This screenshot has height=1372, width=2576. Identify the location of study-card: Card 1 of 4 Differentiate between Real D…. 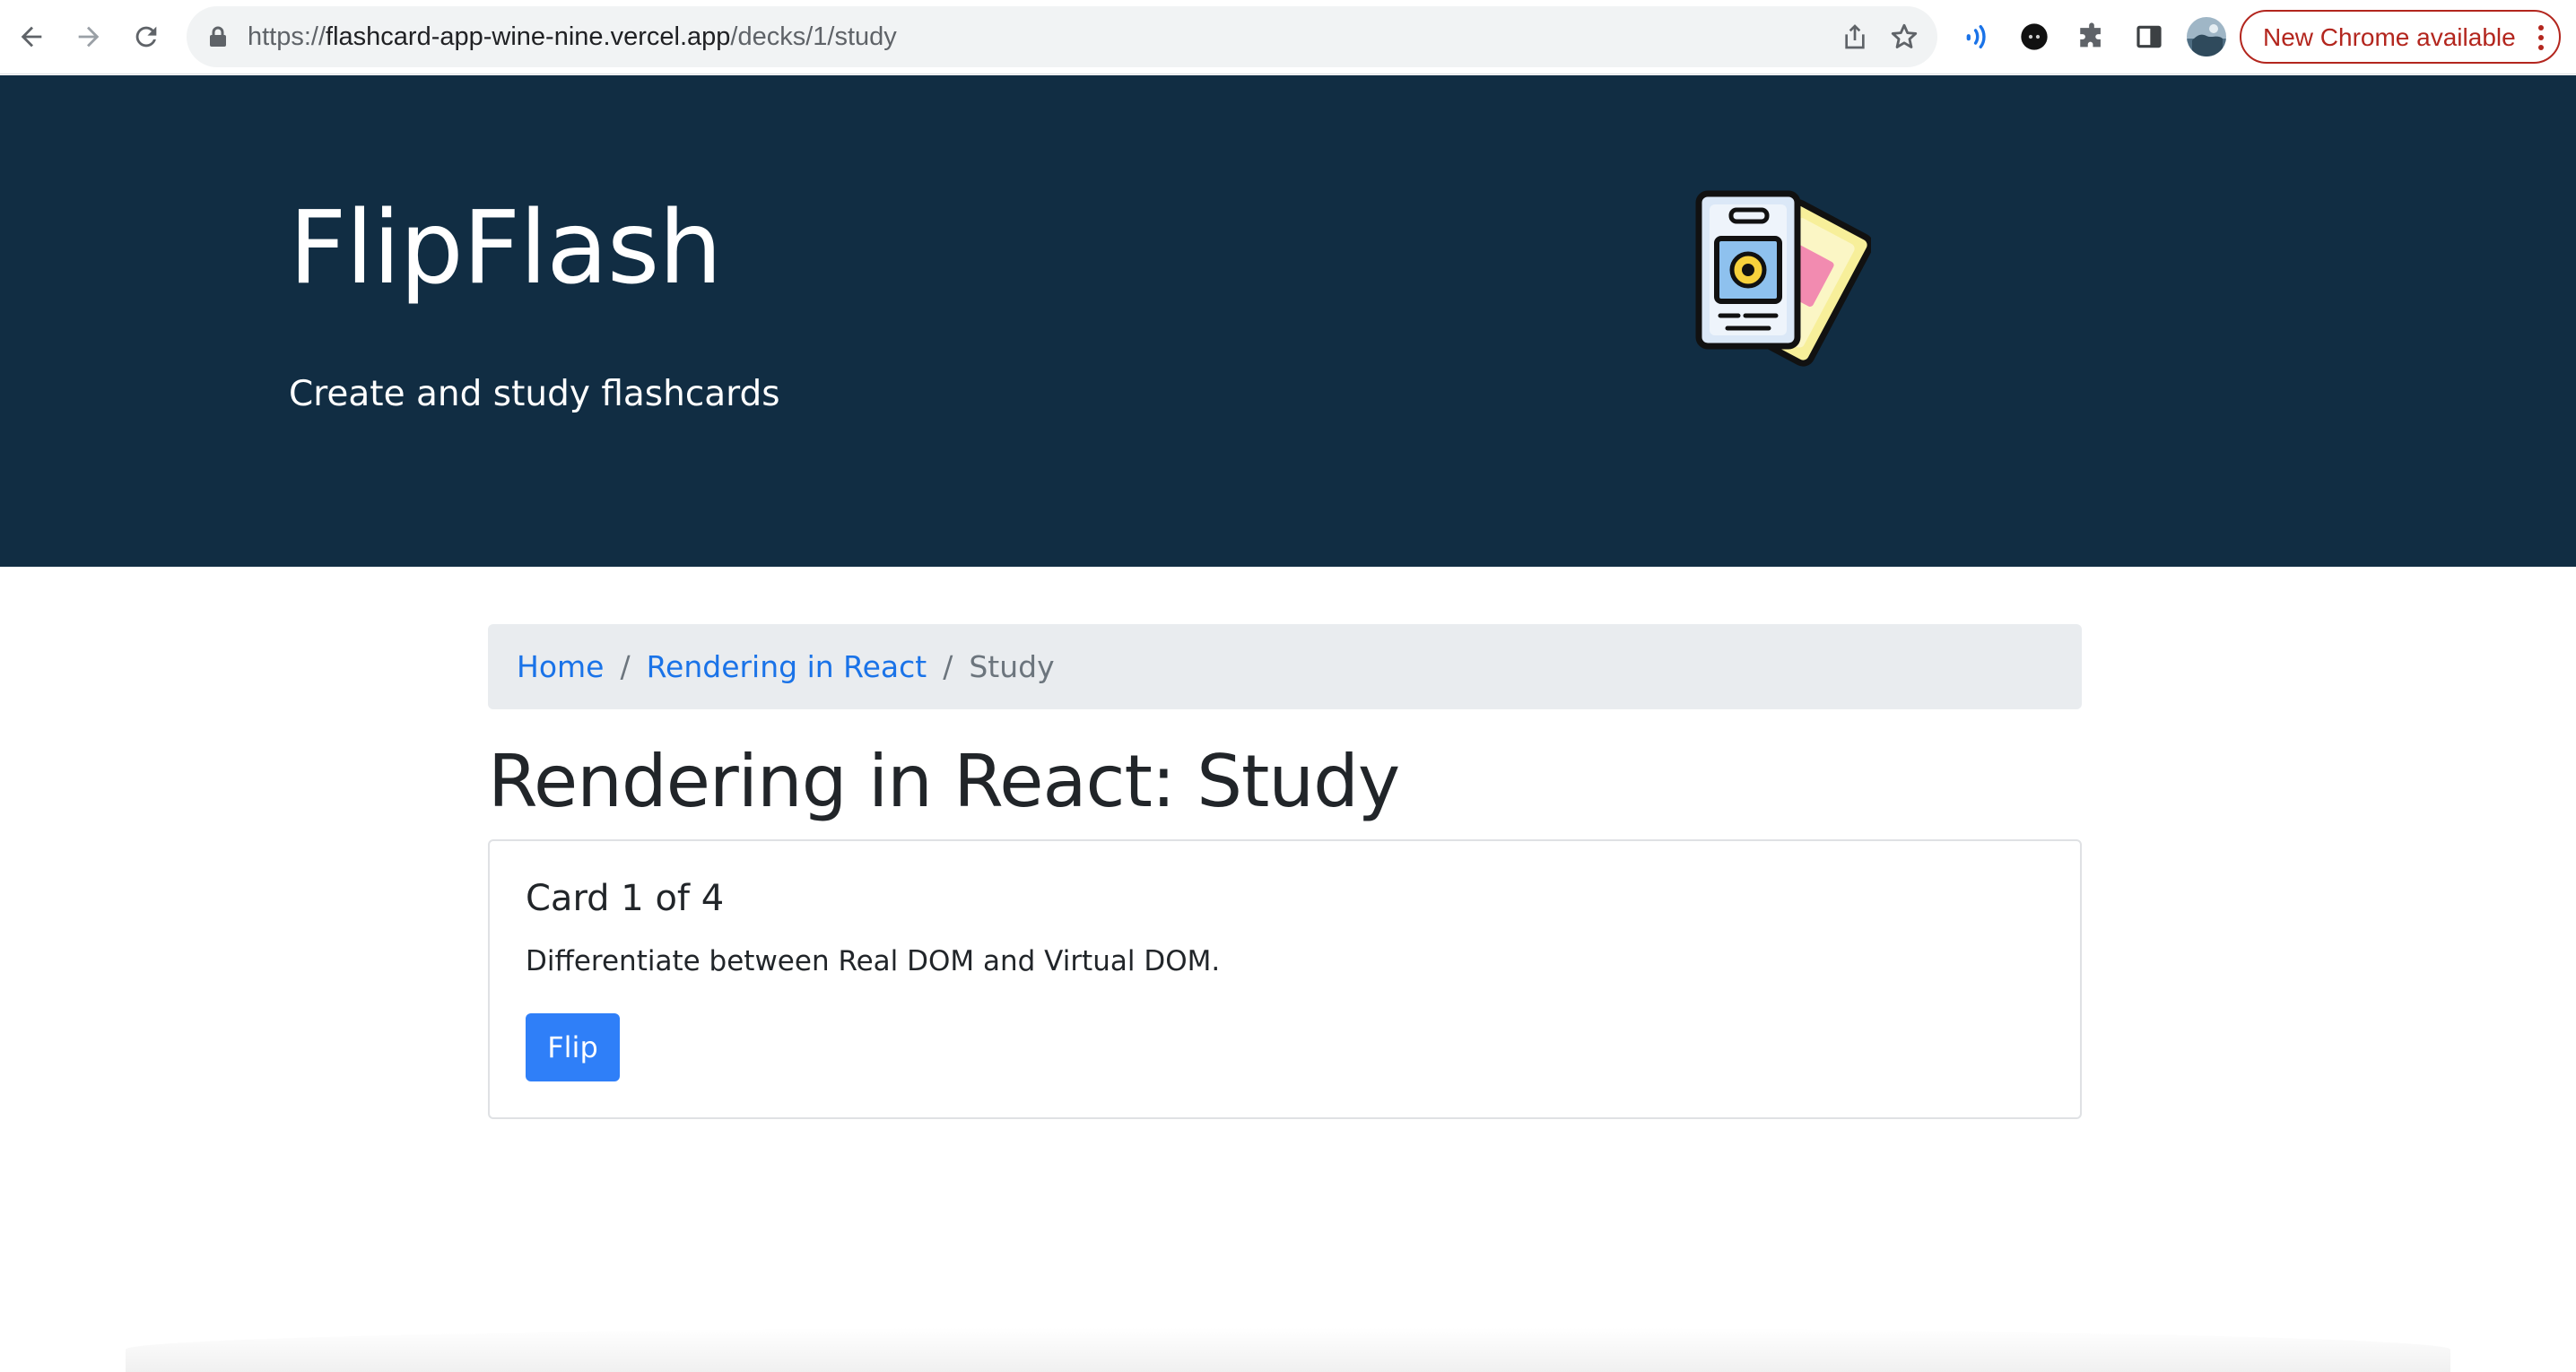
(1285, 979).